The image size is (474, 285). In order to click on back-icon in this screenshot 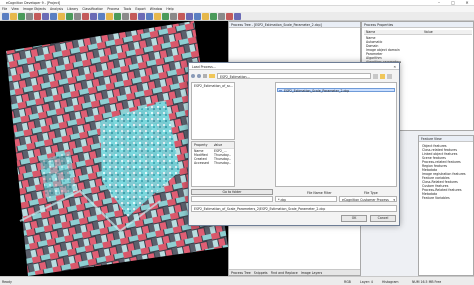, I will do `click(193, 76)`.